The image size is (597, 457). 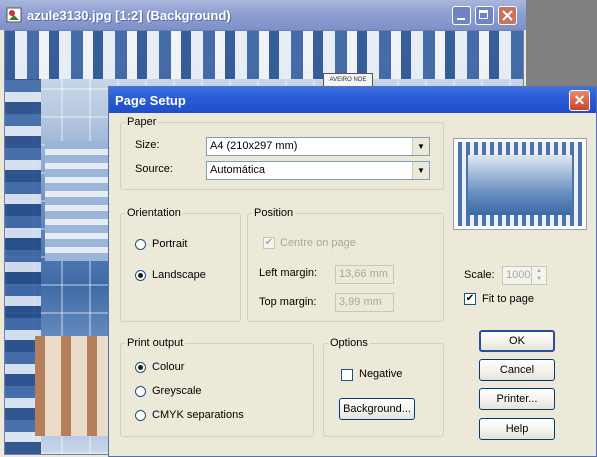 I want to click on scale-spinner: 1000 ▲ ▼, so click(x=524, y=275).